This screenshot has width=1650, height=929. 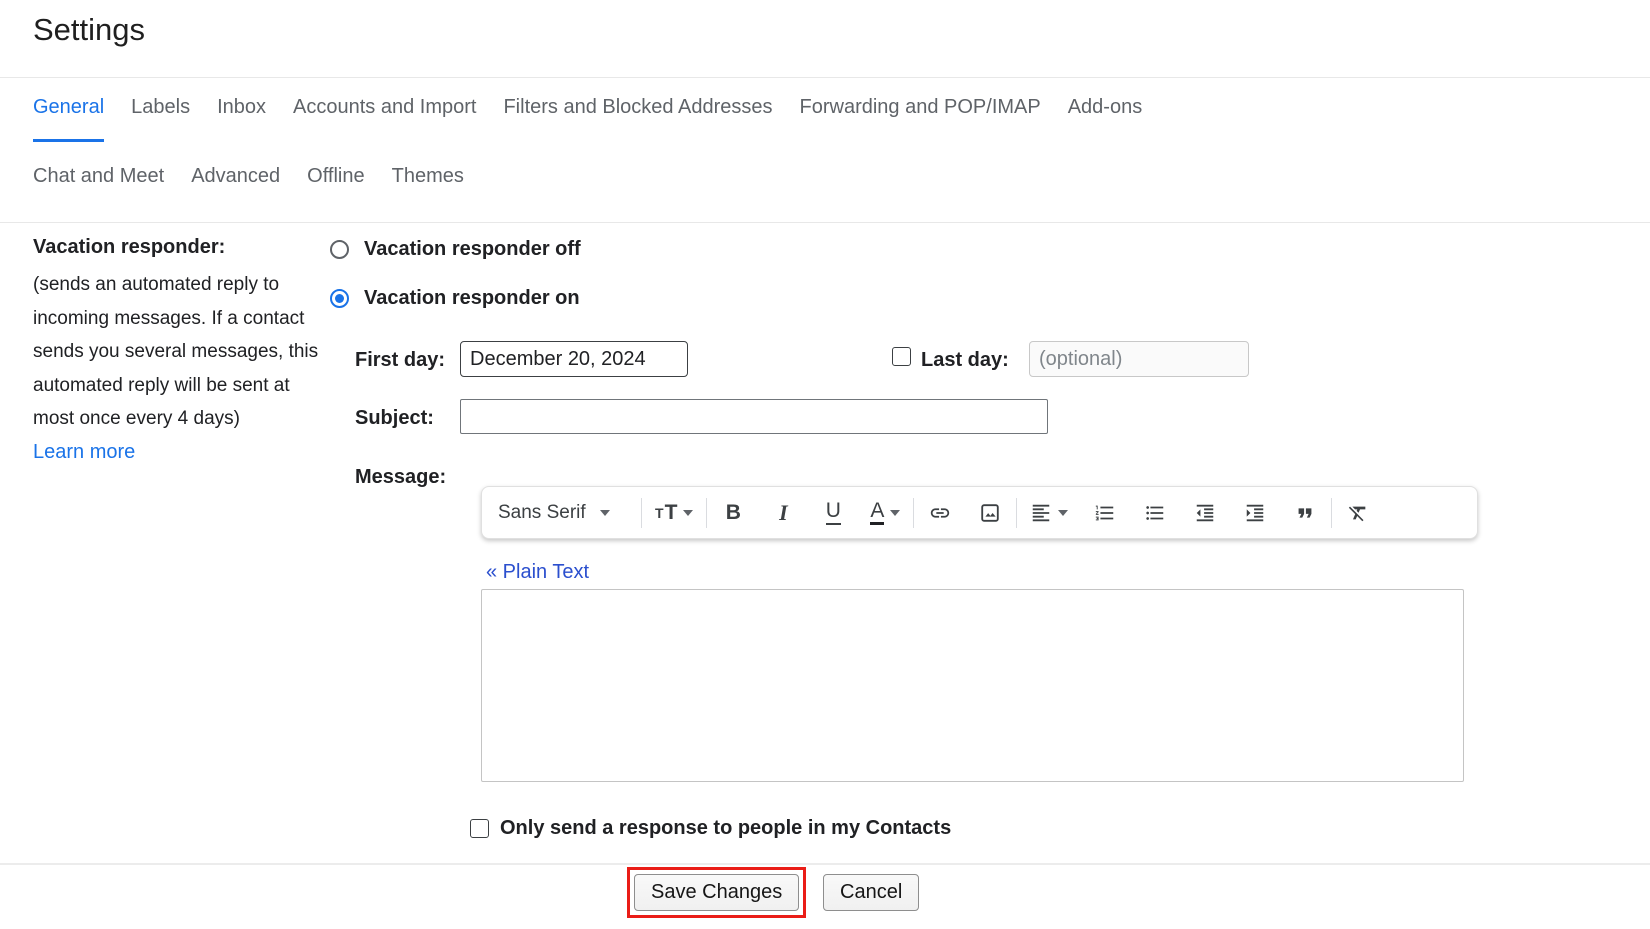 I want to click on plain-text-link: « Plain Text, so click(x=537, y=572).